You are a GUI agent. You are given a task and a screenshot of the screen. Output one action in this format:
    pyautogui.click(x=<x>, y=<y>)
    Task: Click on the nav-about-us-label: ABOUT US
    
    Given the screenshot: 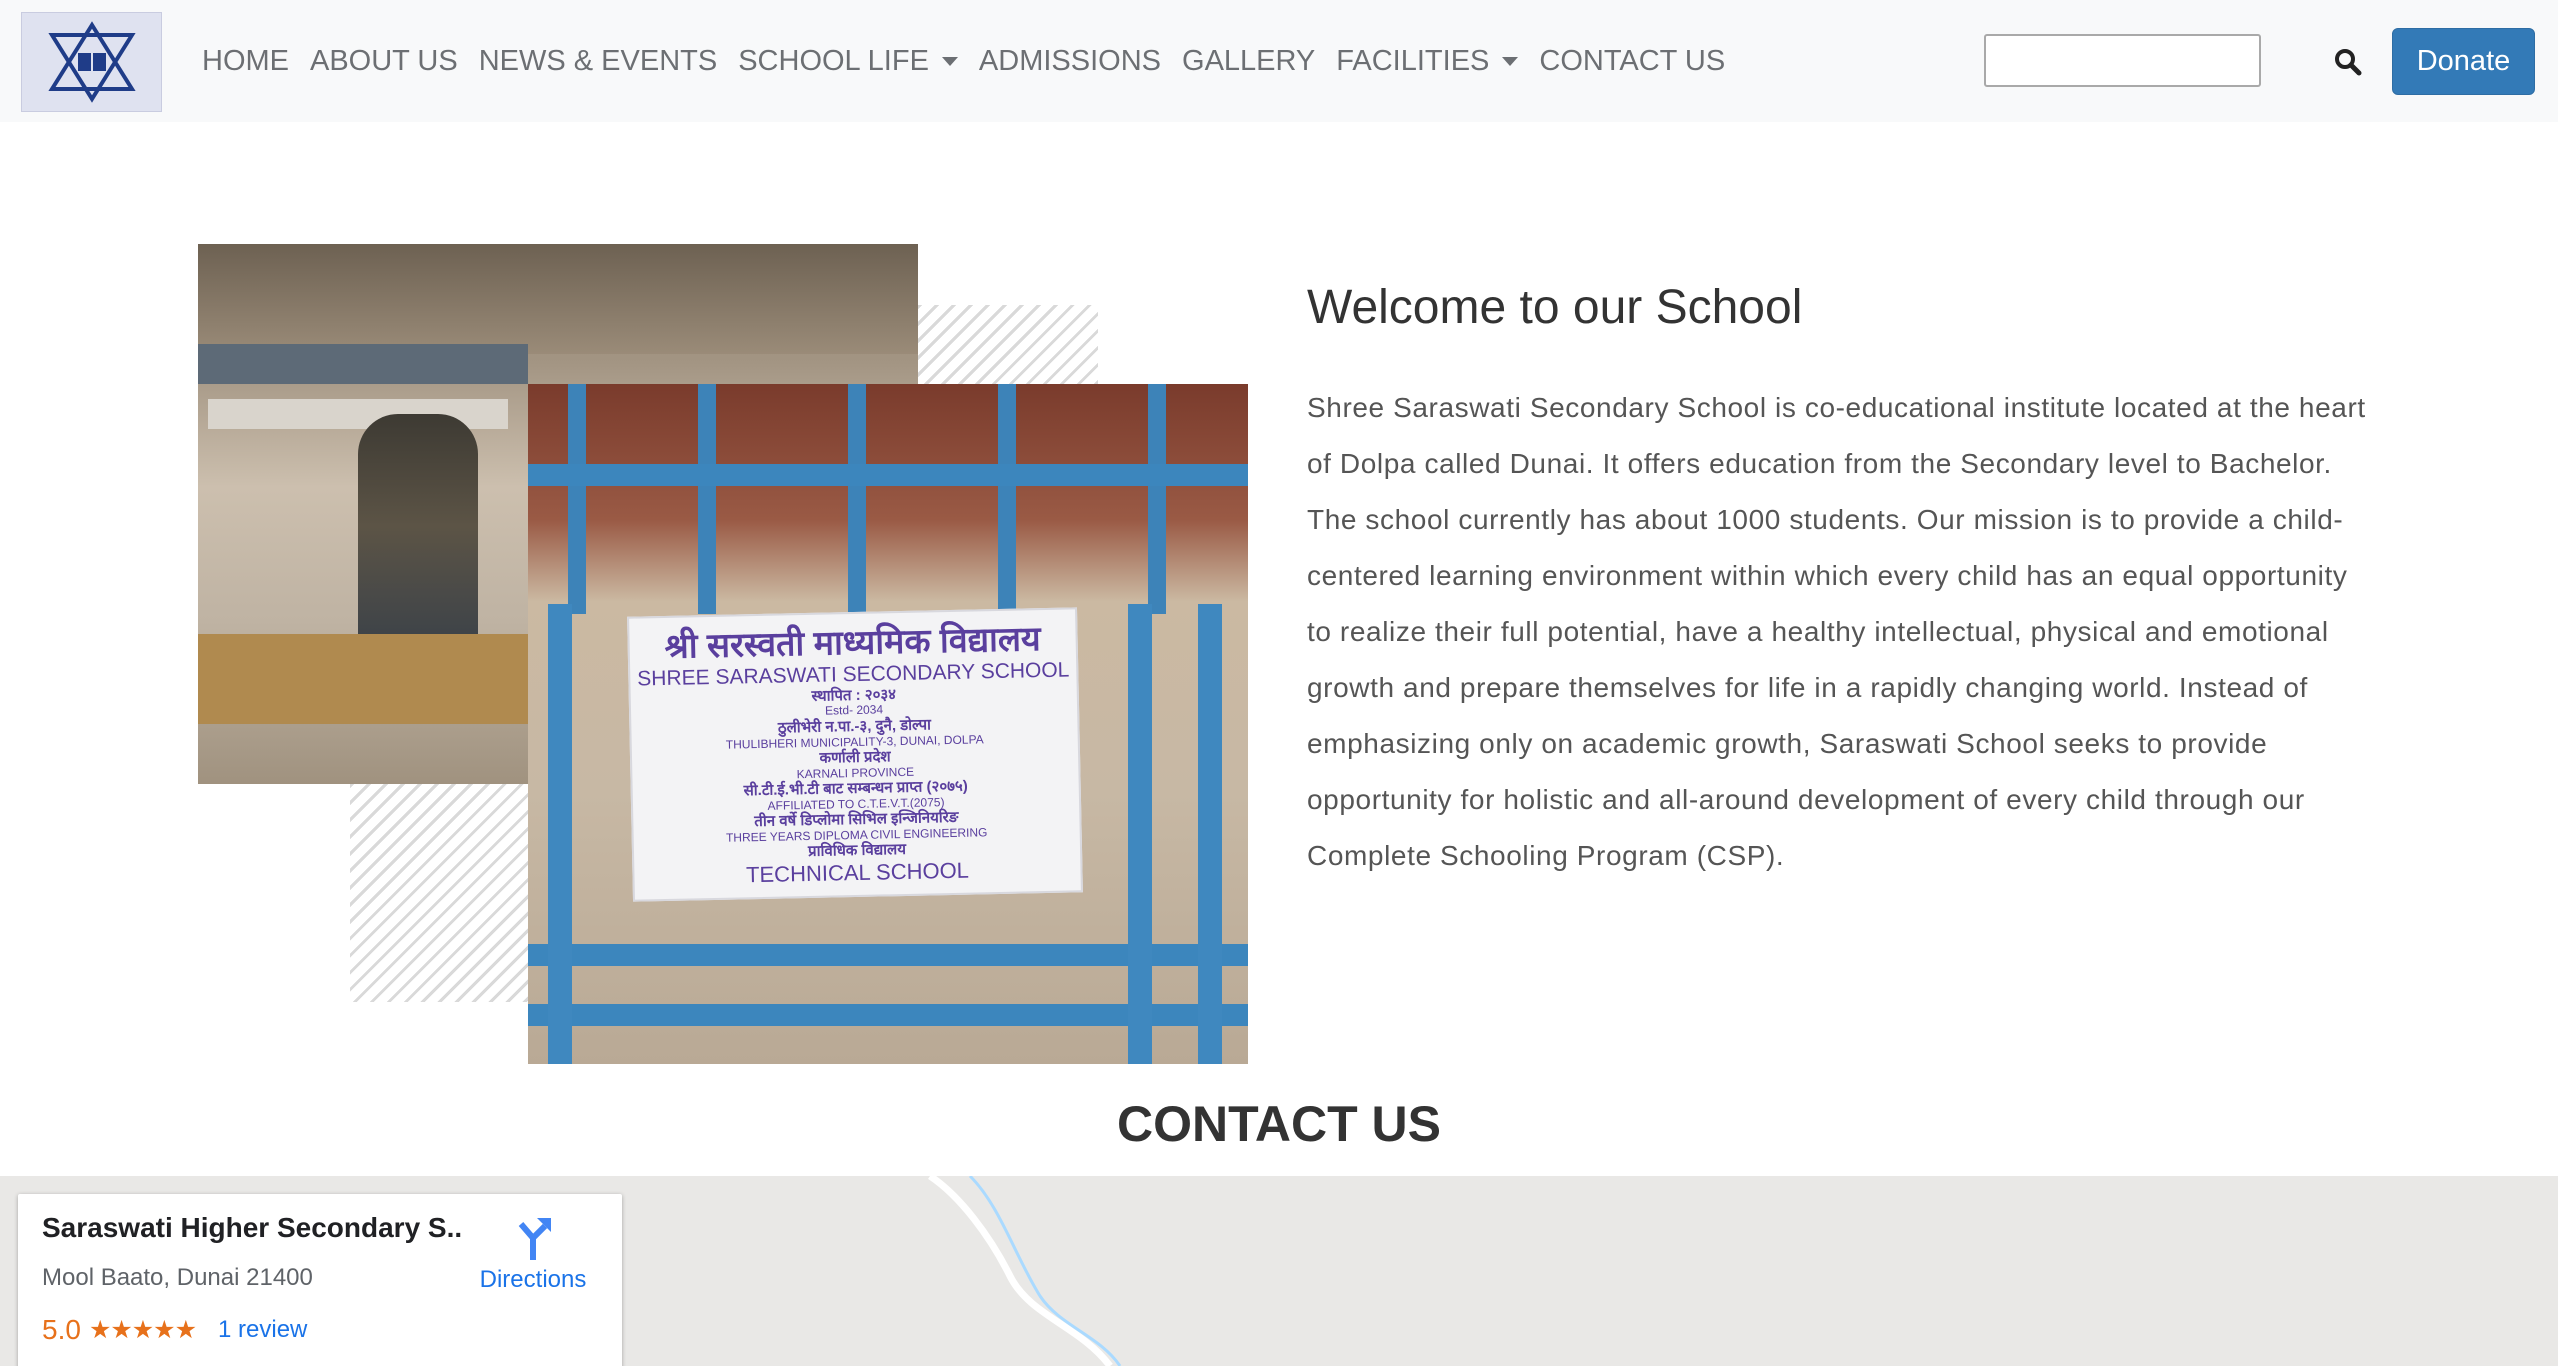 What is the action you would take?
    pyautogui.click(x=384, y=60)
    